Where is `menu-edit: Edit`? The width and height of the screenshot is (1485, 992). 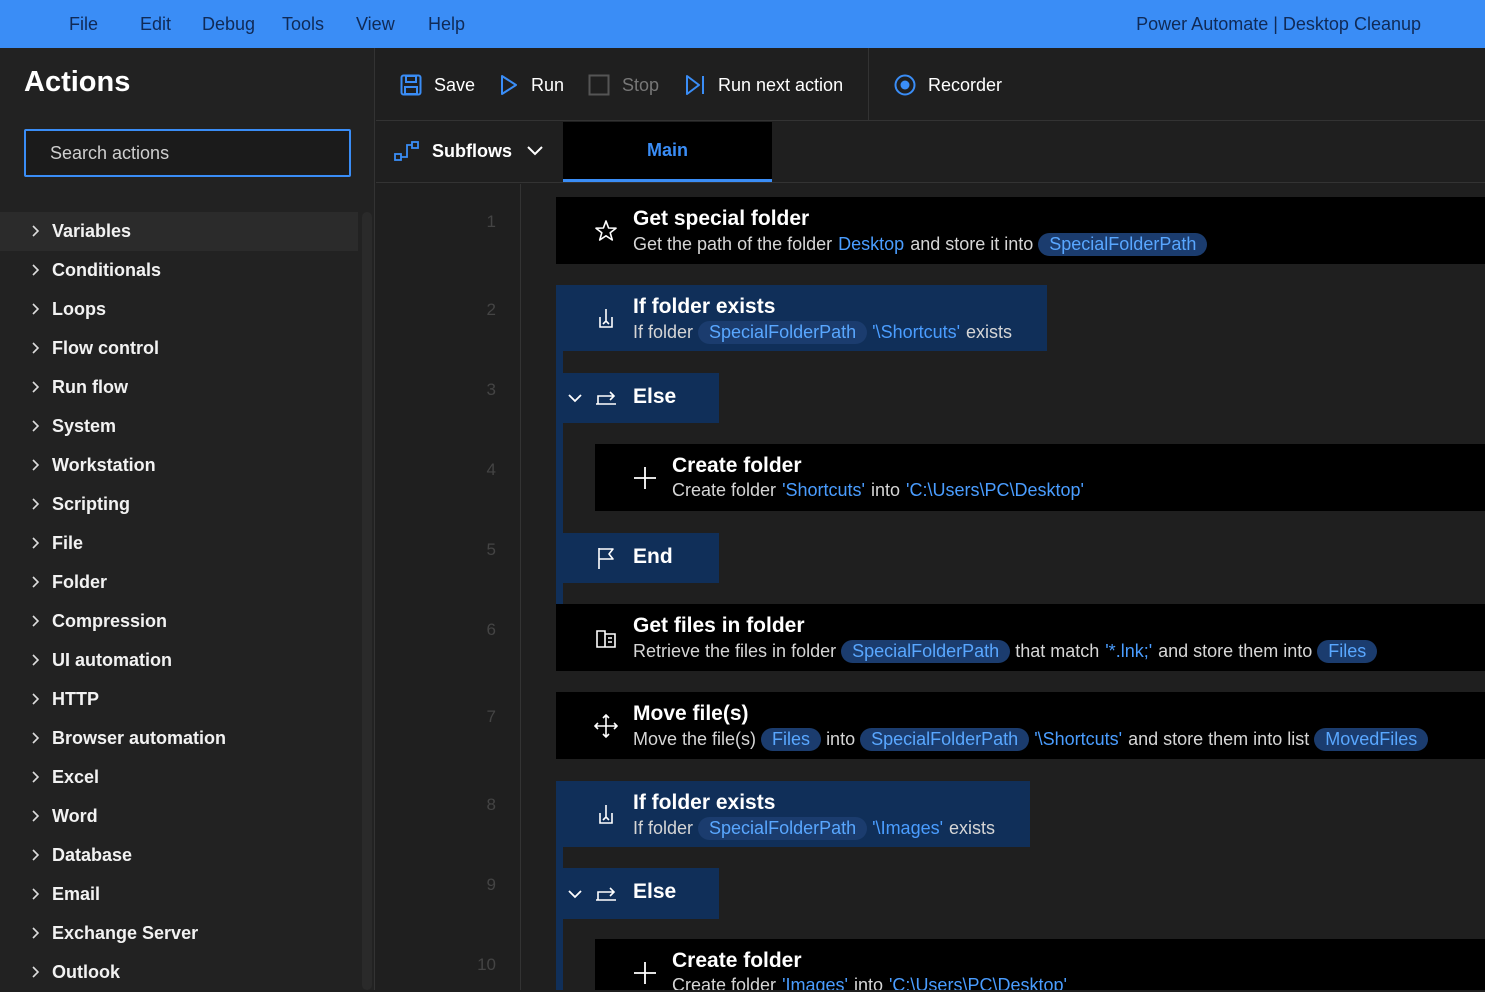 menu-edit: Edit is located at coordinates (155, 24).